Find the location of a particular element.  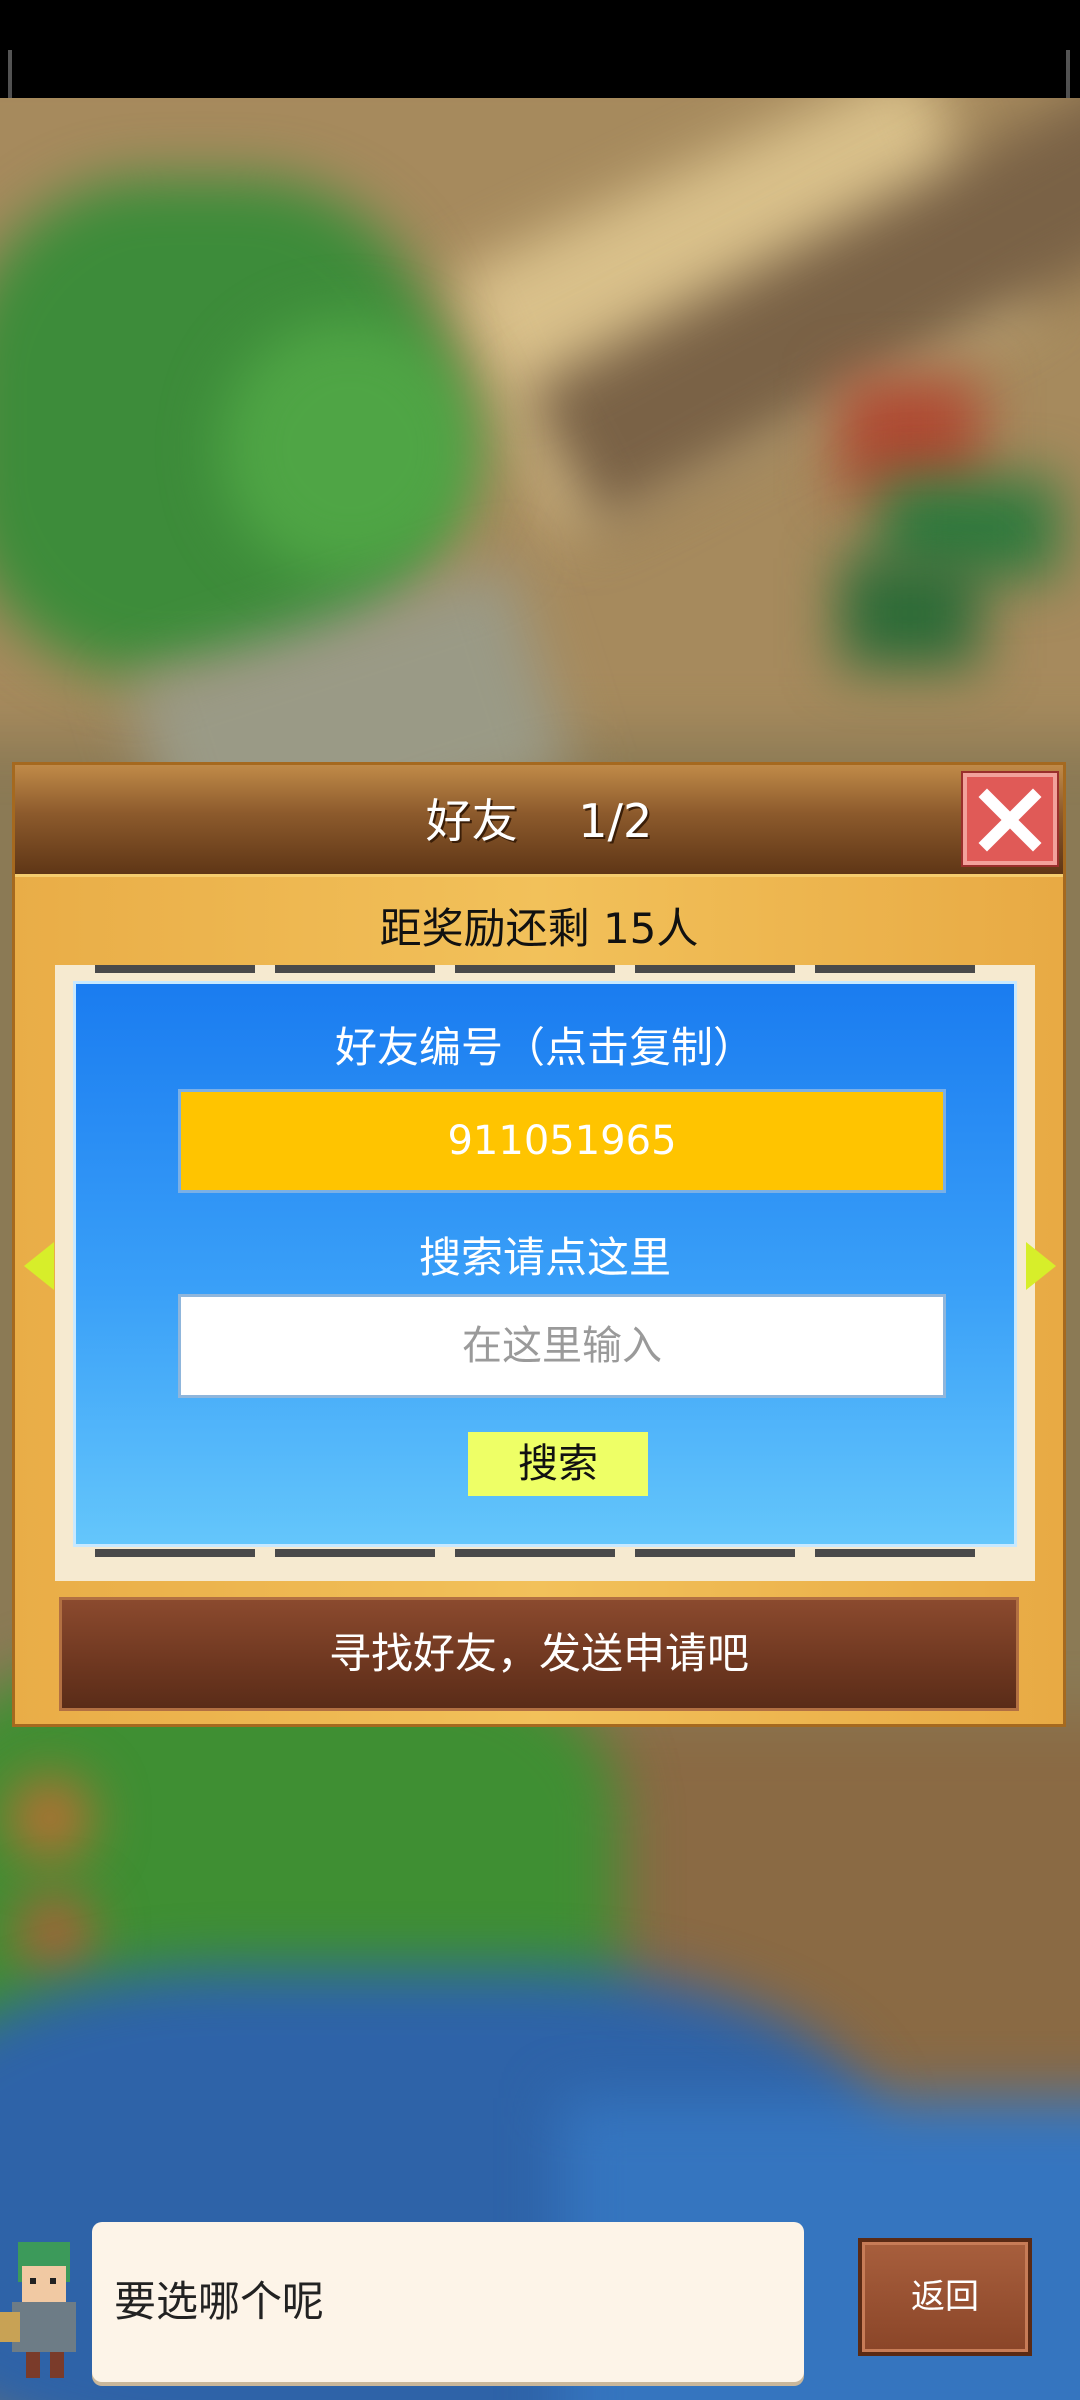

find-friends-button: 寻找好友，发送申请吧 is located at coordinates (539, 1654).